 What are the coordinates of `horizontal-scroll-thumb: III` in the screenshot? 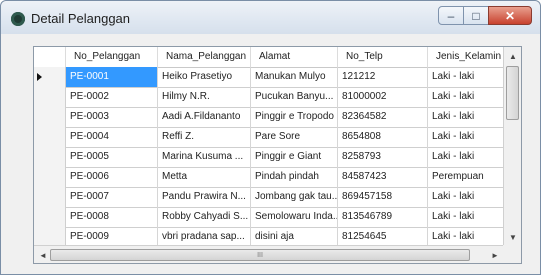 It's located at (260, 255).